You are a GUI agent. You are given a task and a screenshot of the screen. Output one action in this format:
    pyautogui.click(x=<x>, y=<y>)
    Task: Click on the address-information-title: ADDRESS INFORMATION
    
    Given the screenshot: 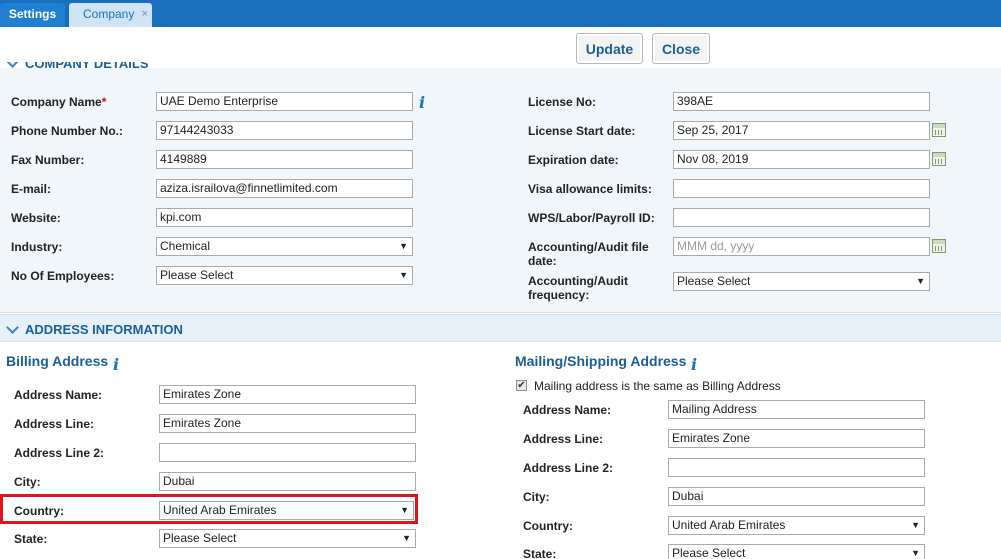 What is the action you would take?
    pyautogui.click(x=104, y=329)
    